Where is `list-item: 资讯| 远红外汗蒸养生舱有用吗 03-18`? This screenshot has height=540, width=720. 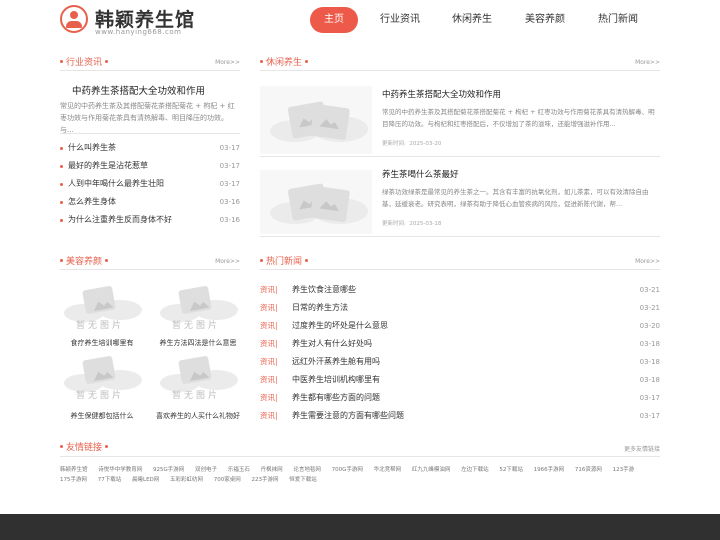
list-item: 资讯| 远红外汗蒸养生舱有用吗 03-18 is located at coordinates (460, 364).